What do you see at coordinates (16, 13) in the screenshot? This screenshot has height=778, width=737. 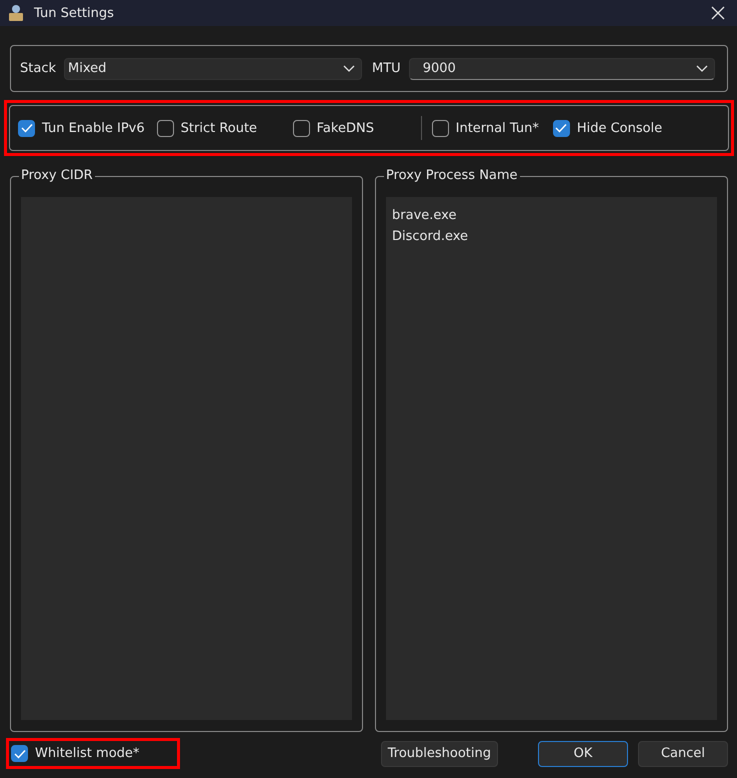 I see `app-icon` at bounding box center [16, 13].